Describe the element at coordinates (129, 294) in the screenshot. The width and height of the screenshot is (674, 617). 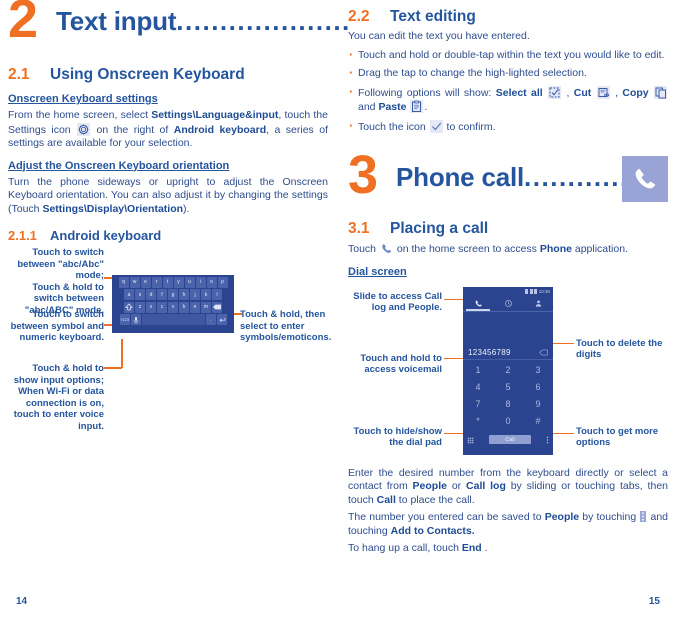
I see `key-a: a` at that location.